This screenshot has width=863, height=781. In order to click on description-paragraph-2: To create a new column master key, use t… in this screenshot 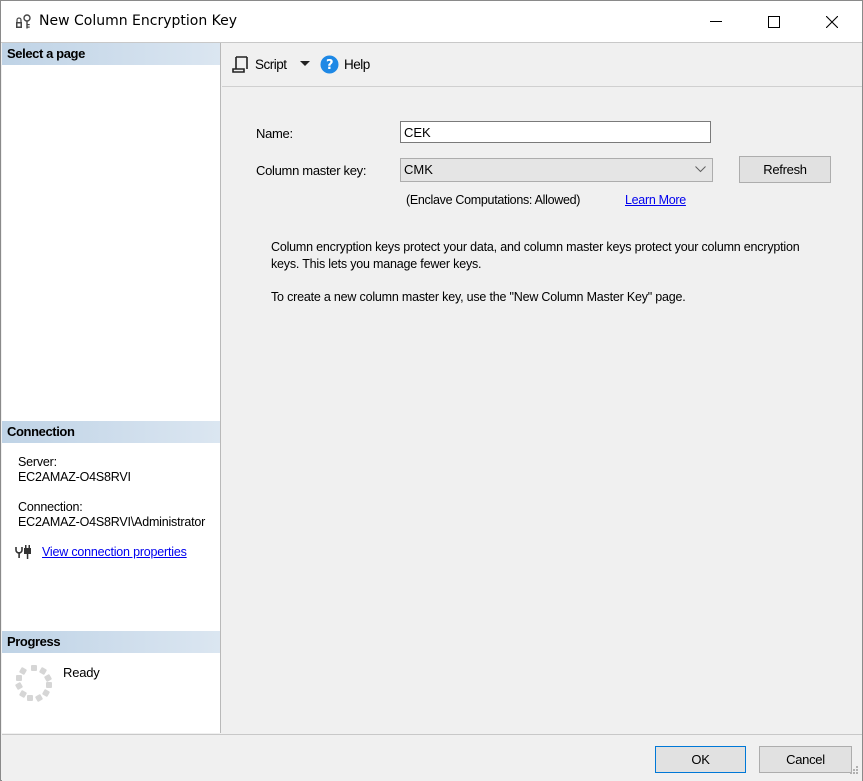, I will do `click(478, 297)`.